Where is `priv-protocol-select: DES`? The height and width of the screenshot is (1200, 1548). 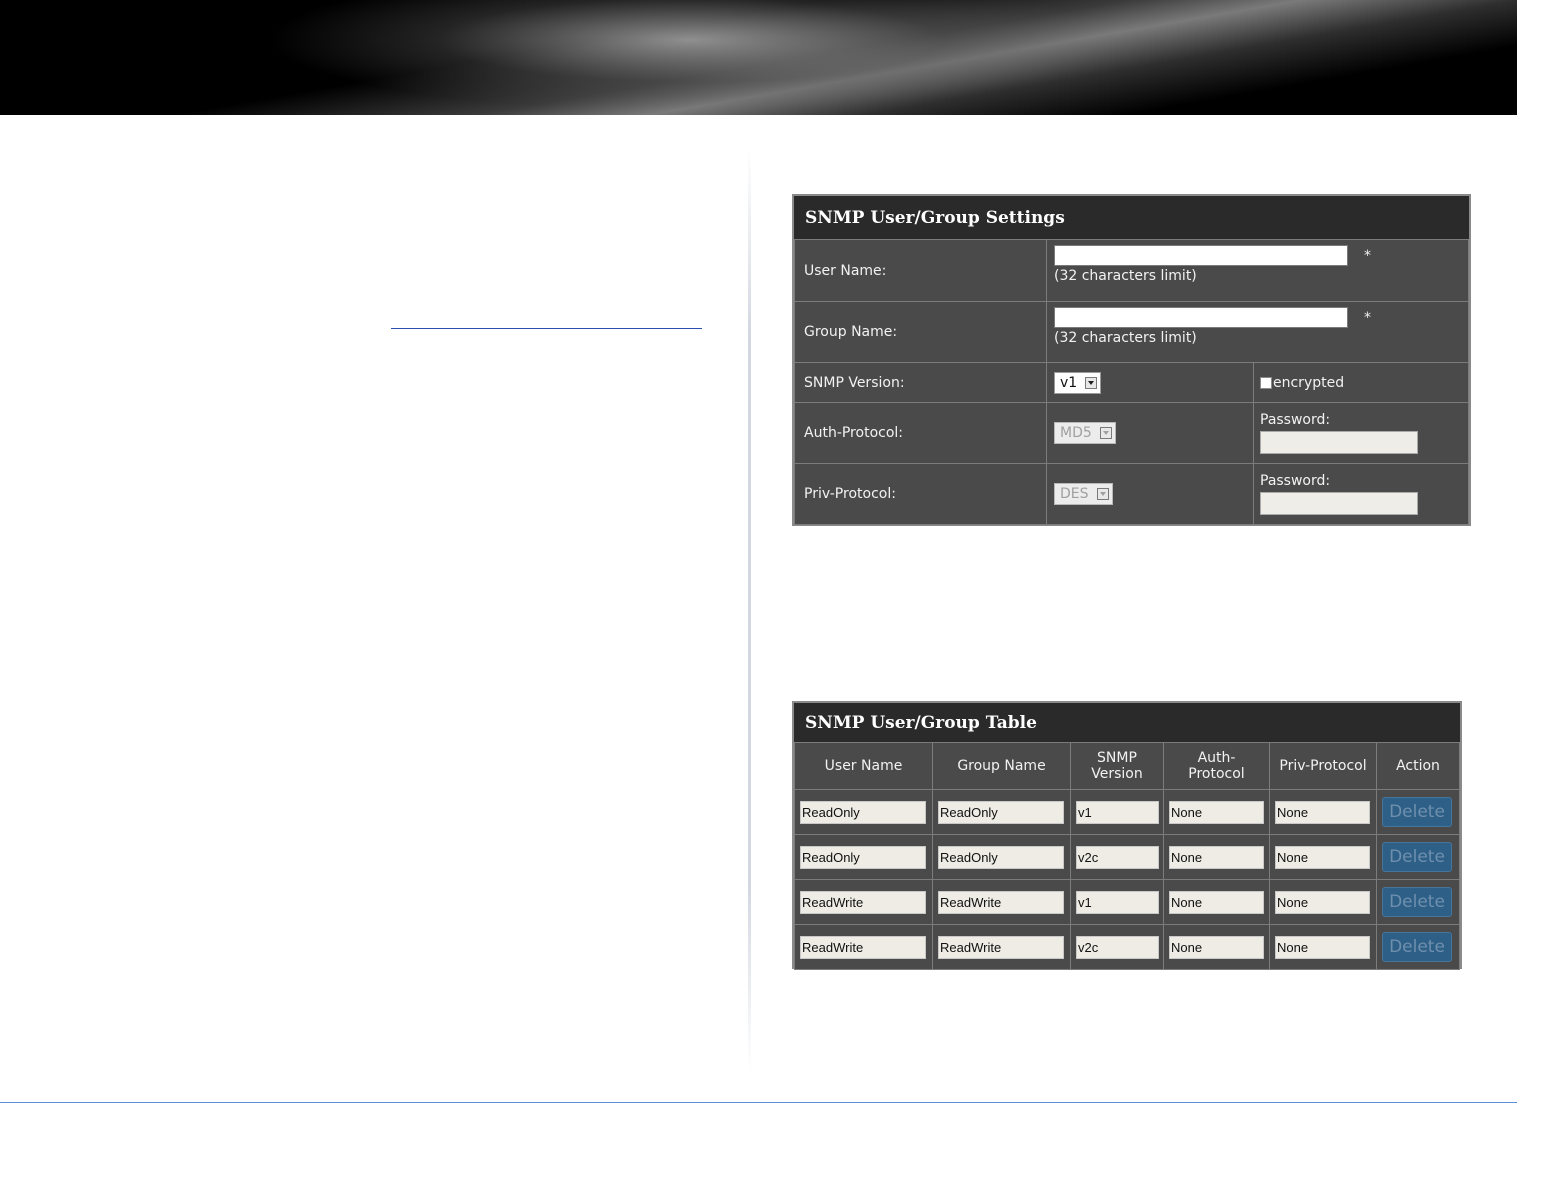 priv-protocol-select: DES is located at coordinates (1083, 494).